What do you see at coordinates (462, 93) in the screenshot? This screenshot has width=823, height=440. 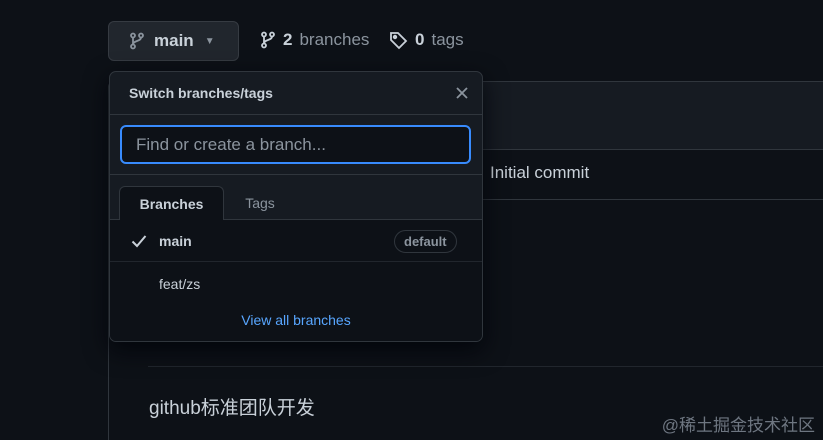 I see `close-icon` at bounding box center [462, 93].